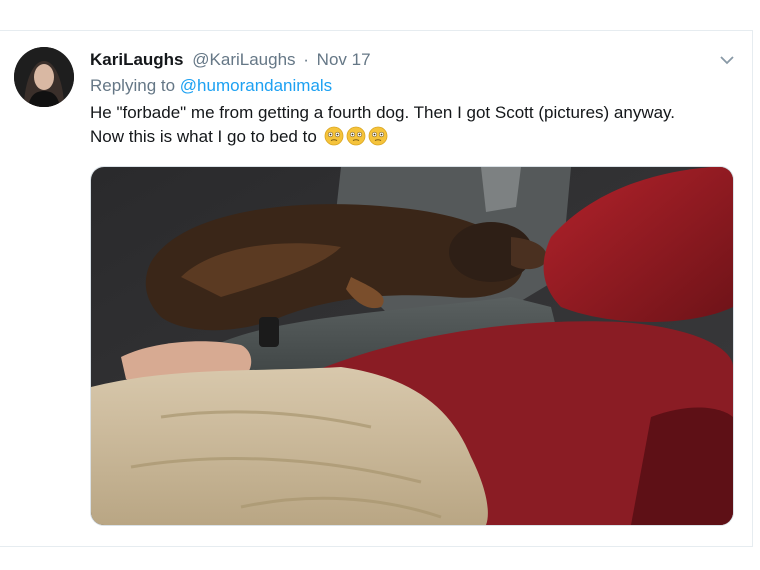  I want to click on replying-prefix: Replying to, so click(133, 85).